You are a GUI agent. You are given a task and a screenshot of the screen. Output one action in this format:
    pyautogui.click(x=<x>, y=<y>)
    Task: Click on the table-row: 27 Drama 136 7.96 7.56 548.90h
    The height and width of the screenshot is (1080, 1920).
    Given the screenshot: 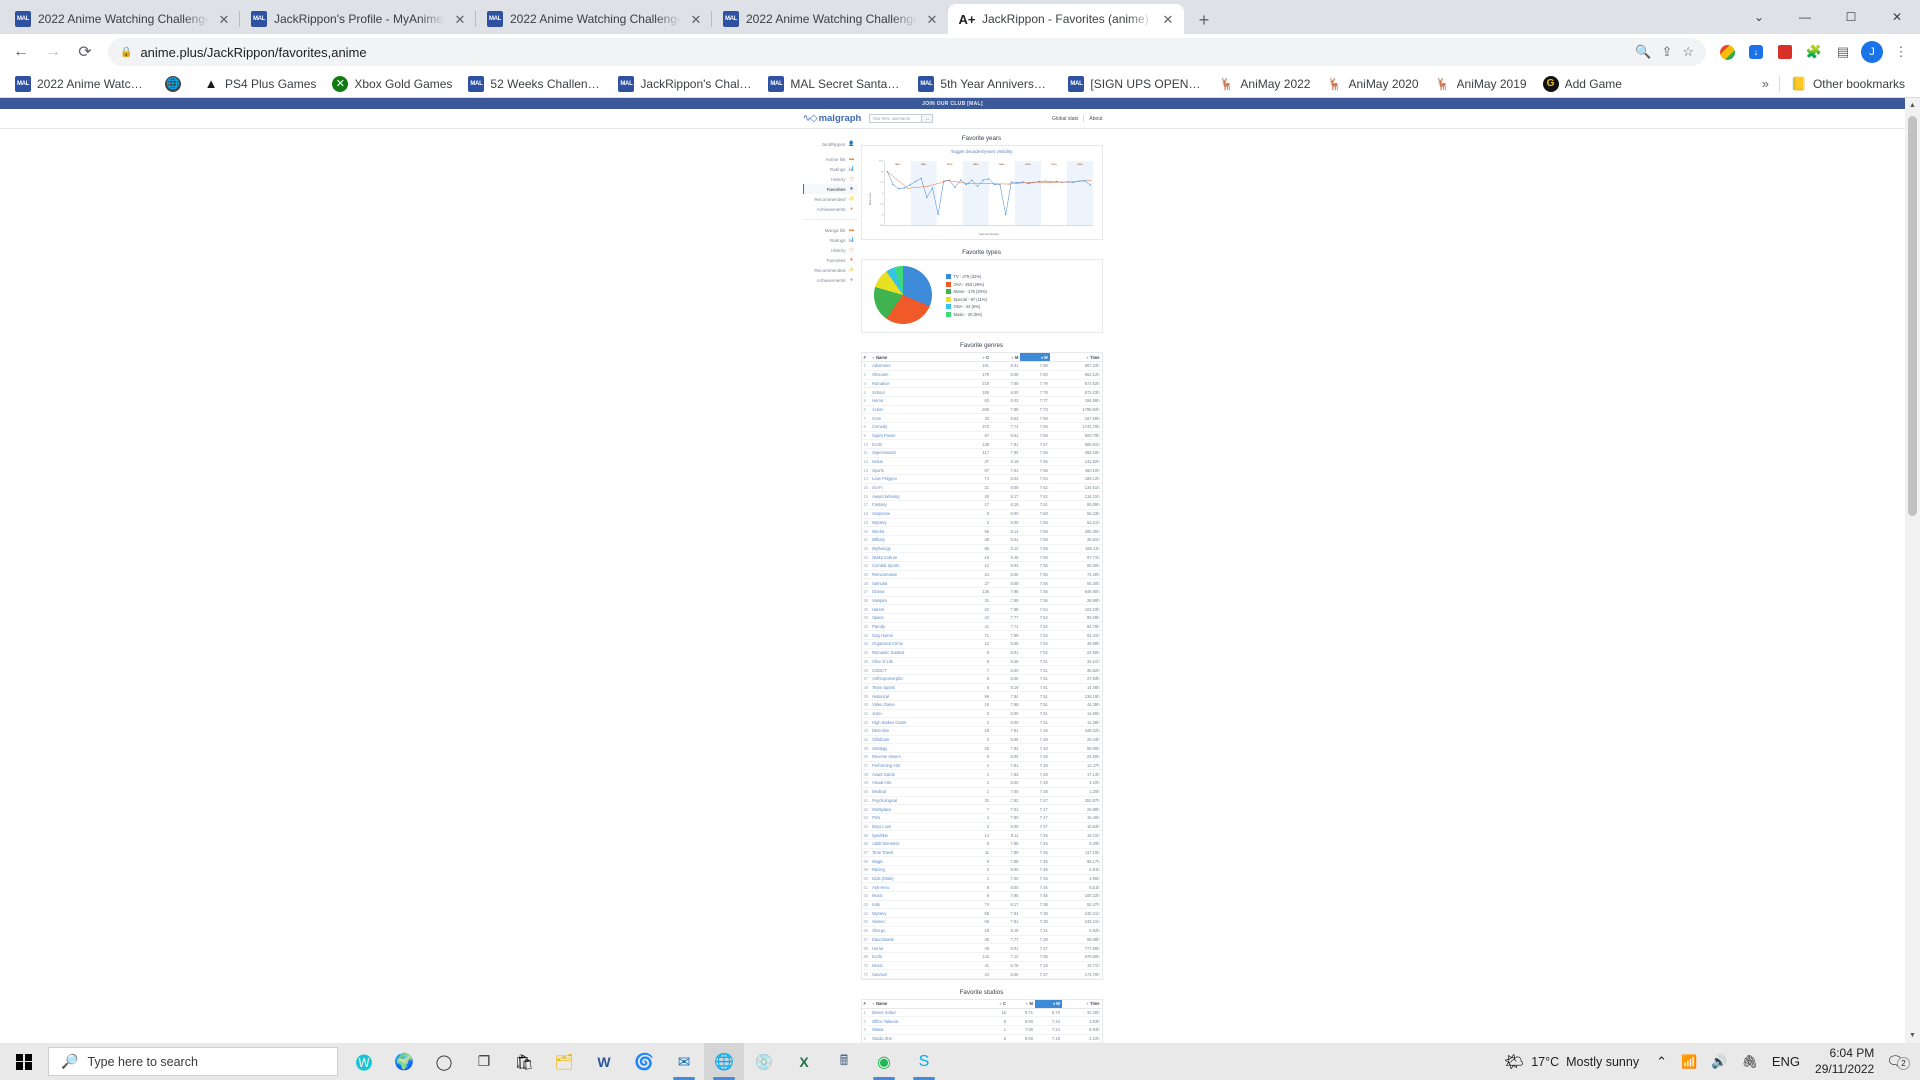 What is the action you would take?
    pyautogui.click(x=981, y=592)
    